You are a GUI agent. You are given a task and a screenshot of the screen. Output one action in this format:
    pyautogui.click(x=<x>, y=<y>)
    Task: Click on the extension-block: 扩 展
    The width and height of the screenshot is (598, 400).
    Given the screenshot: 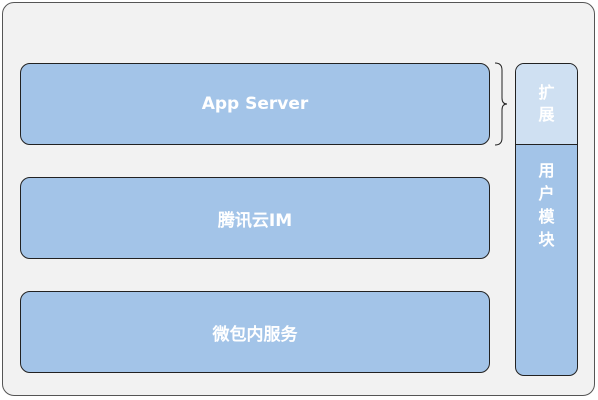 What is the action you would take?
    pyautogui.click(x=546, y=104)
    